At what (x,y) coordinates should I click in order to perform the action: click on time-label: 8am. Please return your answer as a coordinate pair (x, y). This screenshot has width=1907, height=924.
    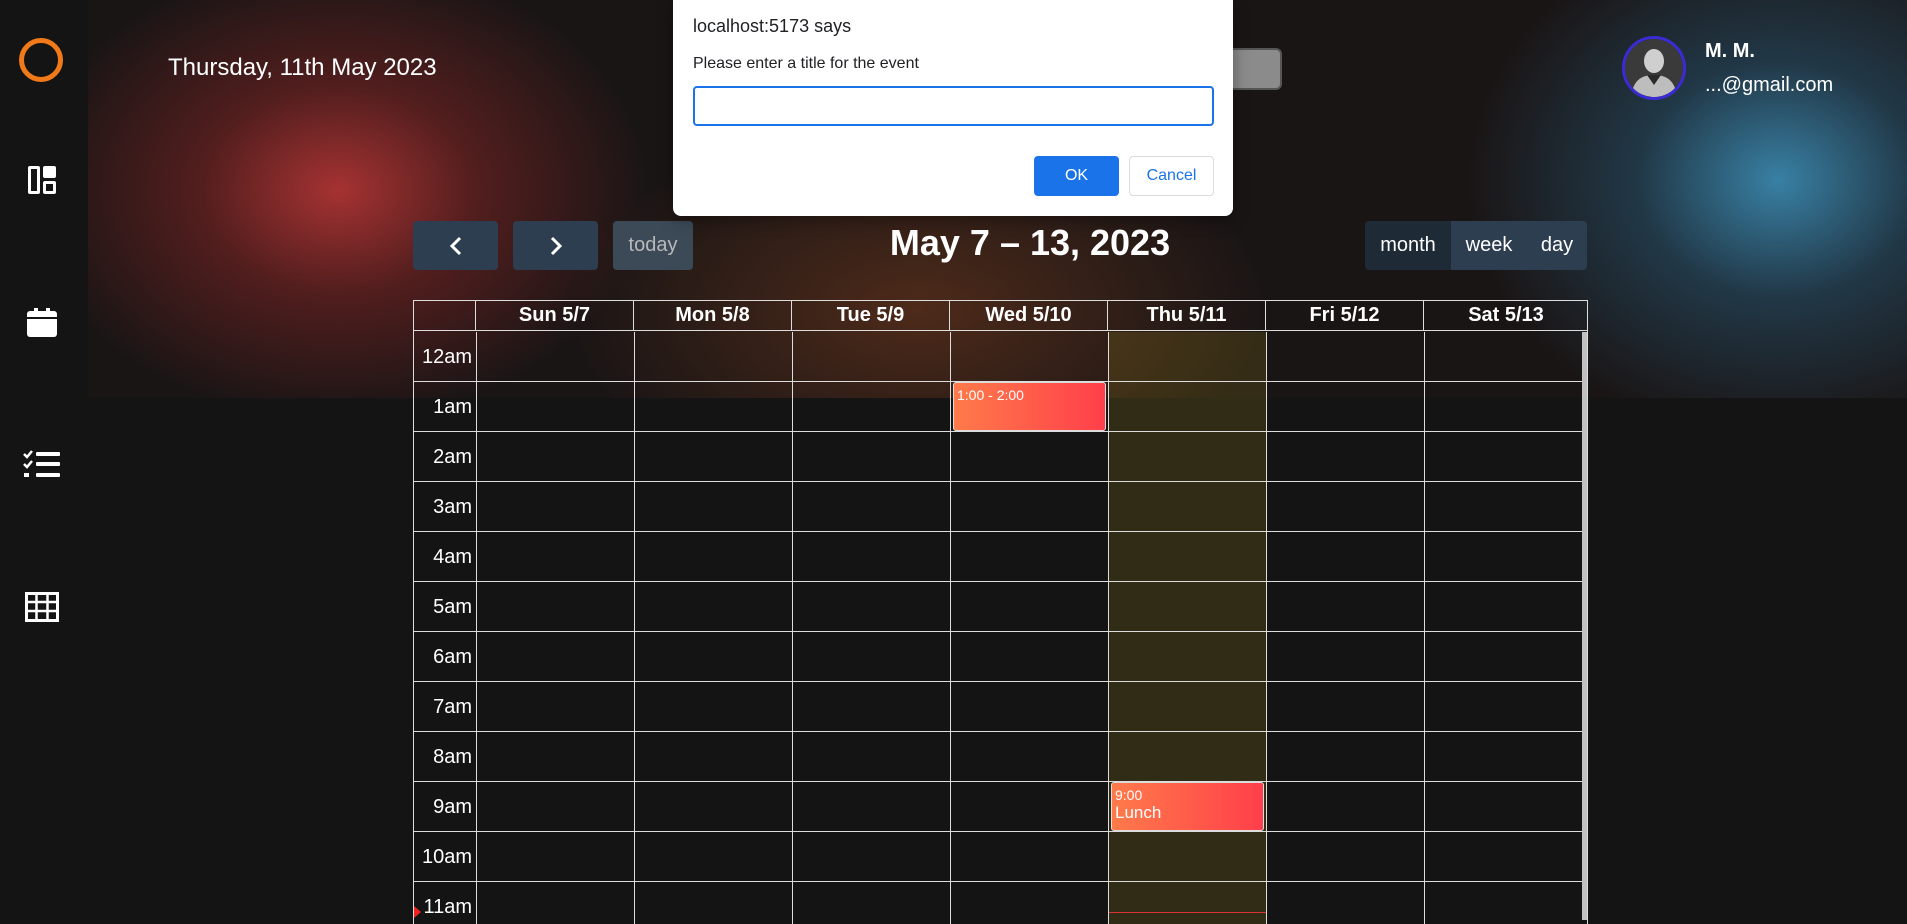
    Looking at the image, I should click on (452, 757).